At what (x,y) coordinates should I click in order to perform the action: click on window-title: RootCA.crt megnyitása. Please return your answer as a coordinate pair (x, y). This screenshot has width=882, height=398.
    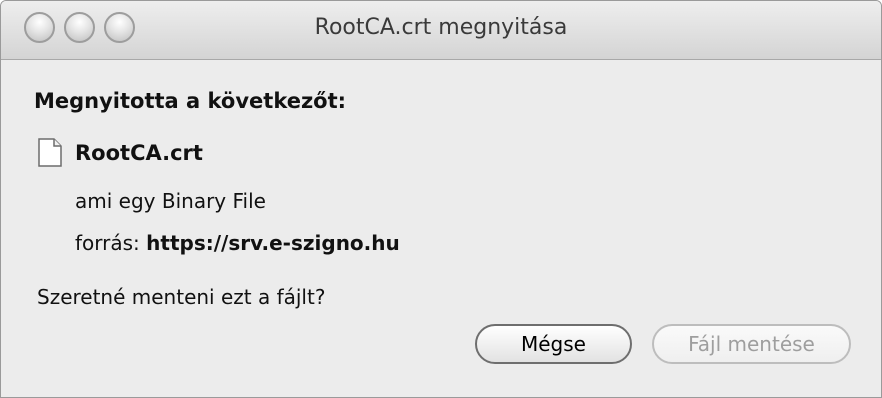
    Looking at the image, I should click on (441, 27).